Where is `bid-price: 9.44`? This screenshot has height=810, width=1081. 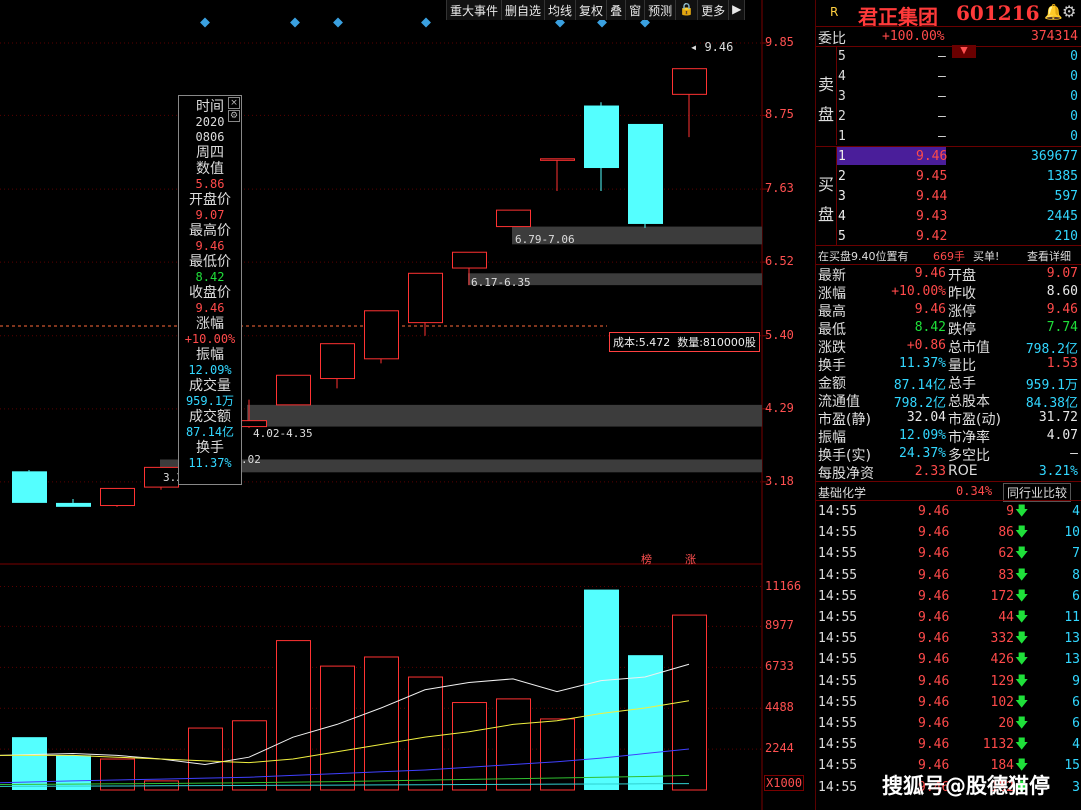 bid-price: 9.44 is located at coordinates (932, 196).